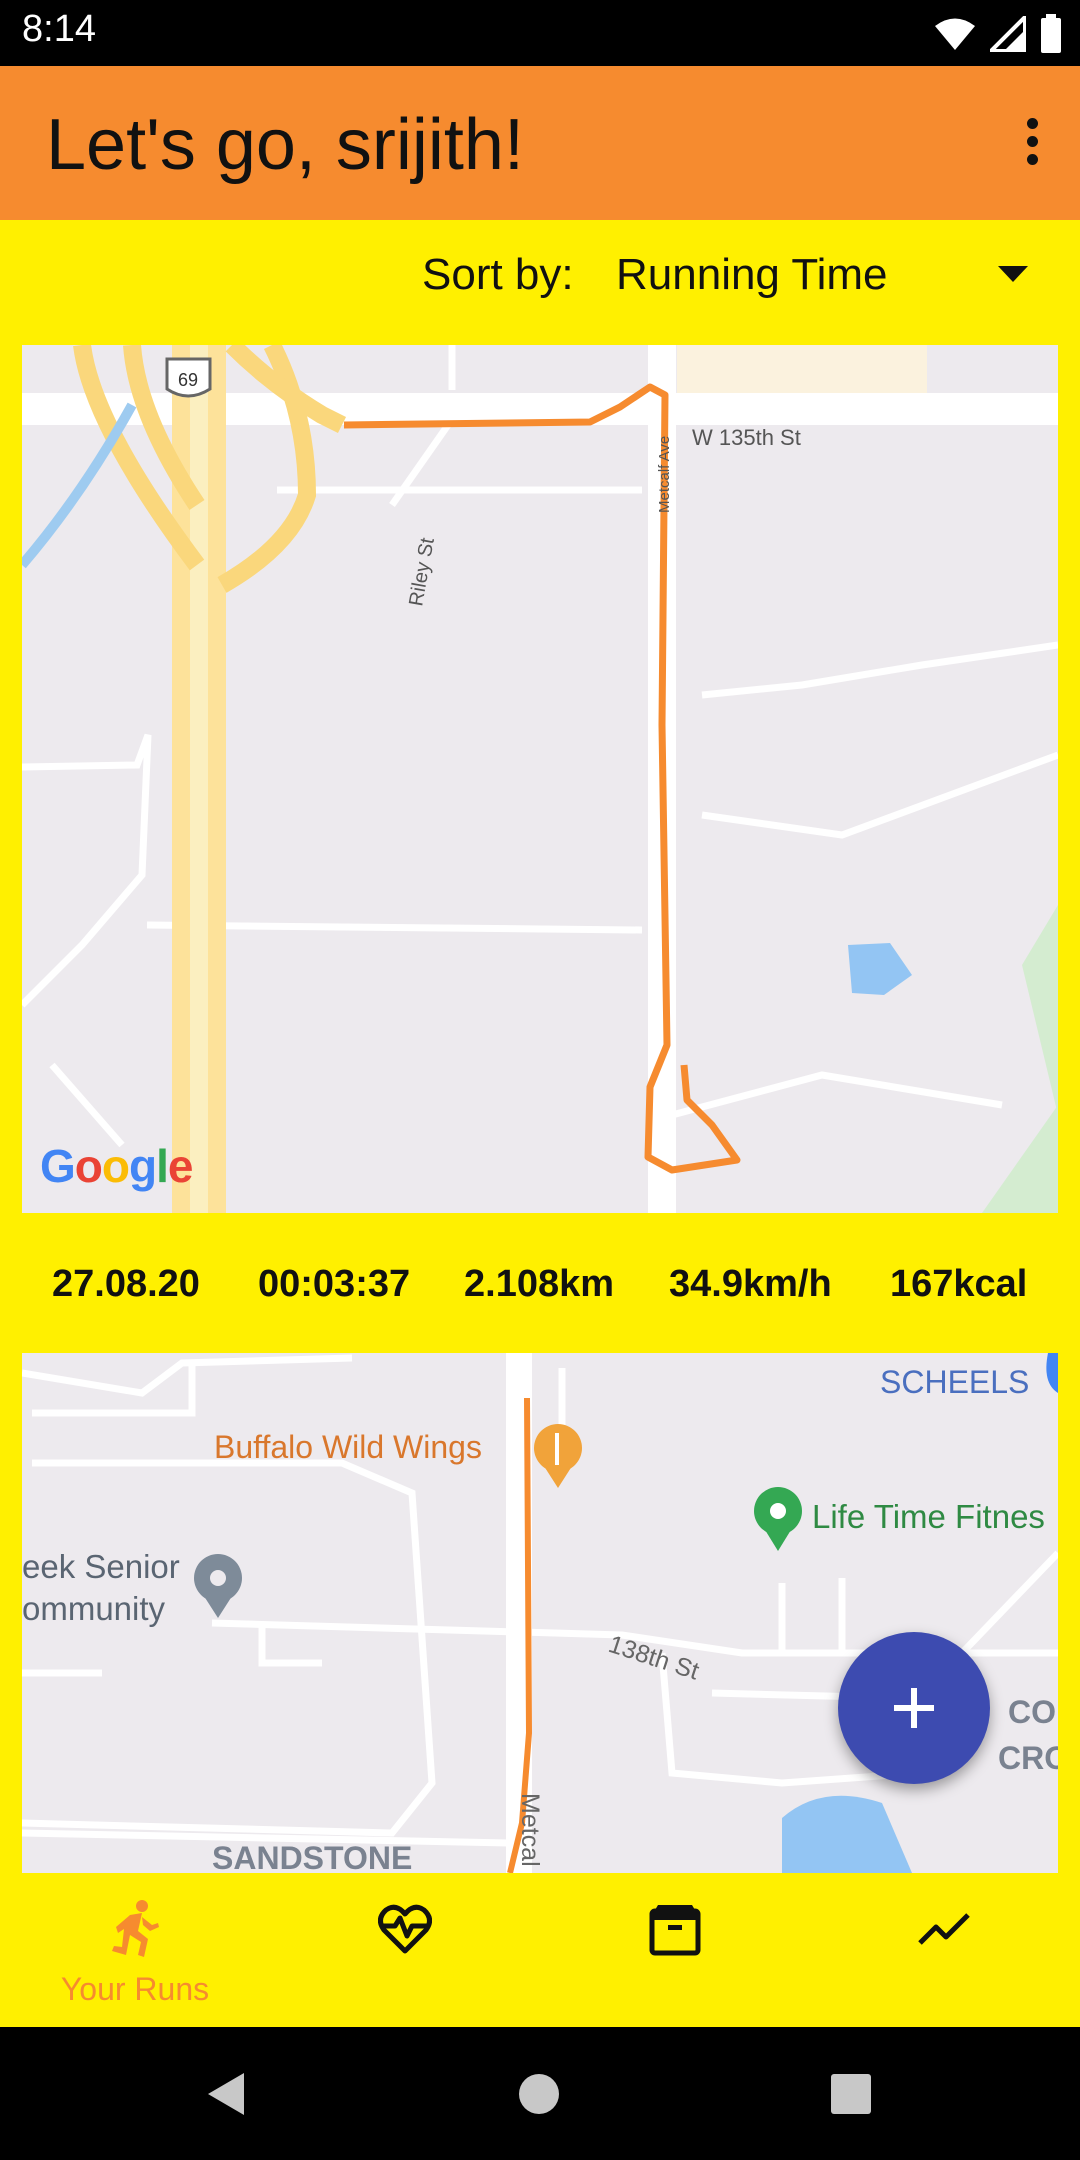 The width and height of the screenshot is (1080, 2160). I want to click on poi-label: ommunity, so click(94, 1608).